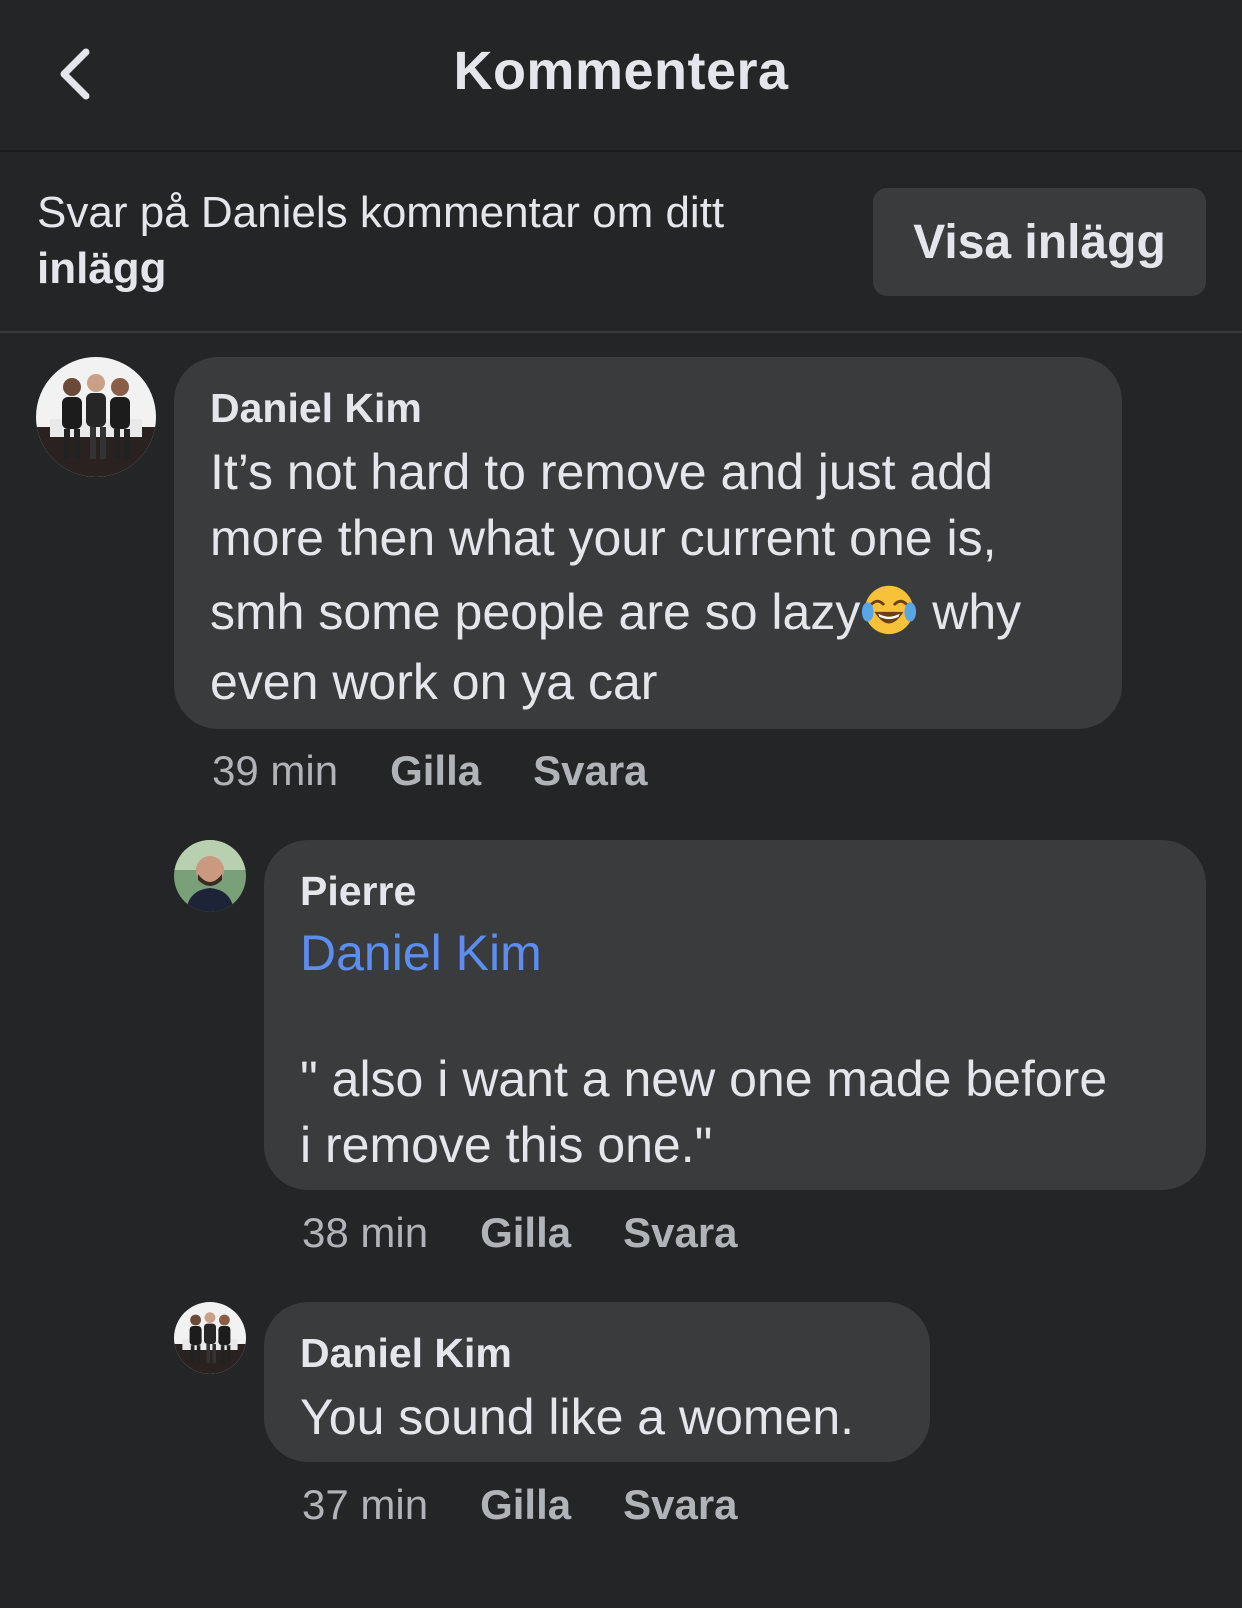 The height and width of the screenshot is (1608, 1242). I want to click on page-title: Kommentera, so click(621, 71).